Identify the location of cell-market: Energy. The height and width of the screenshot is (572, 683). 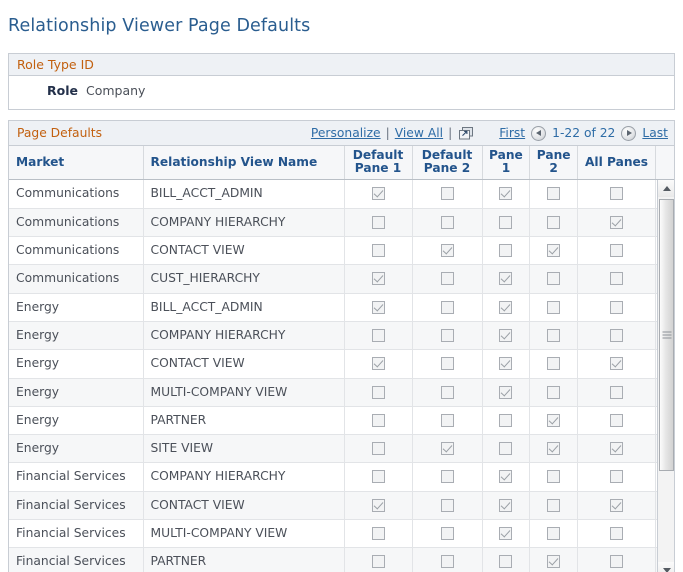
(76, 336).